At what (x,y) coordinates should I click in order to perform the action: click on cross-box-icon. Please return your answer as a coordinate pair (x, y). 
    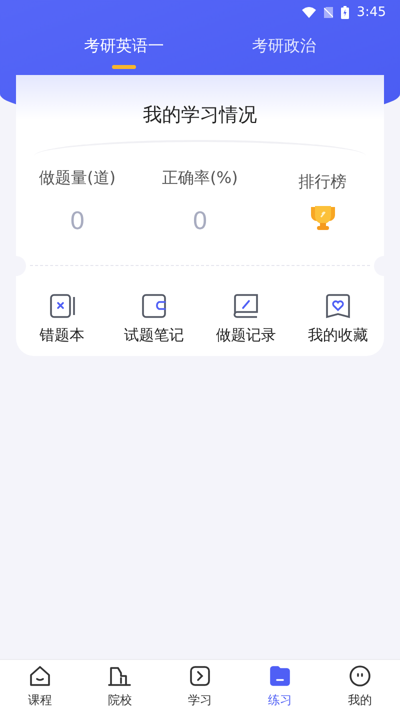
    Looking at the image, I should click on (62, 306).